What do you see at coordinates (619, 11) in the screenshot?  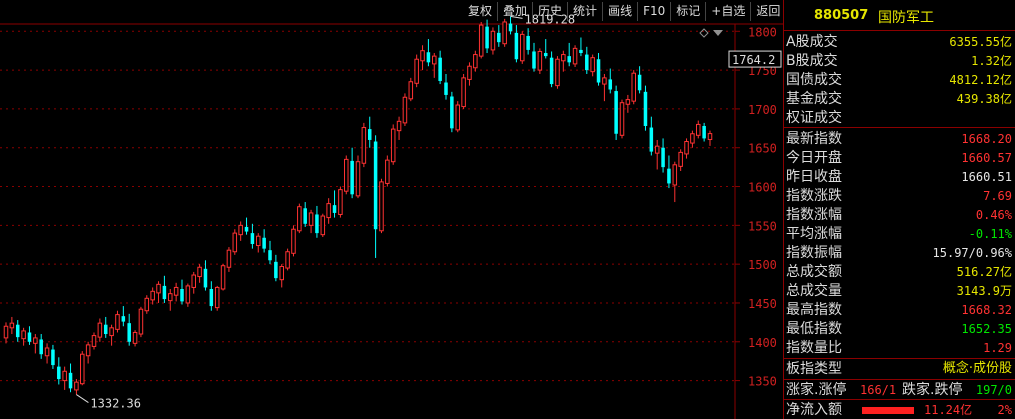 I see `toolbar-button-4: 画线` at bounding box center [619, 11].